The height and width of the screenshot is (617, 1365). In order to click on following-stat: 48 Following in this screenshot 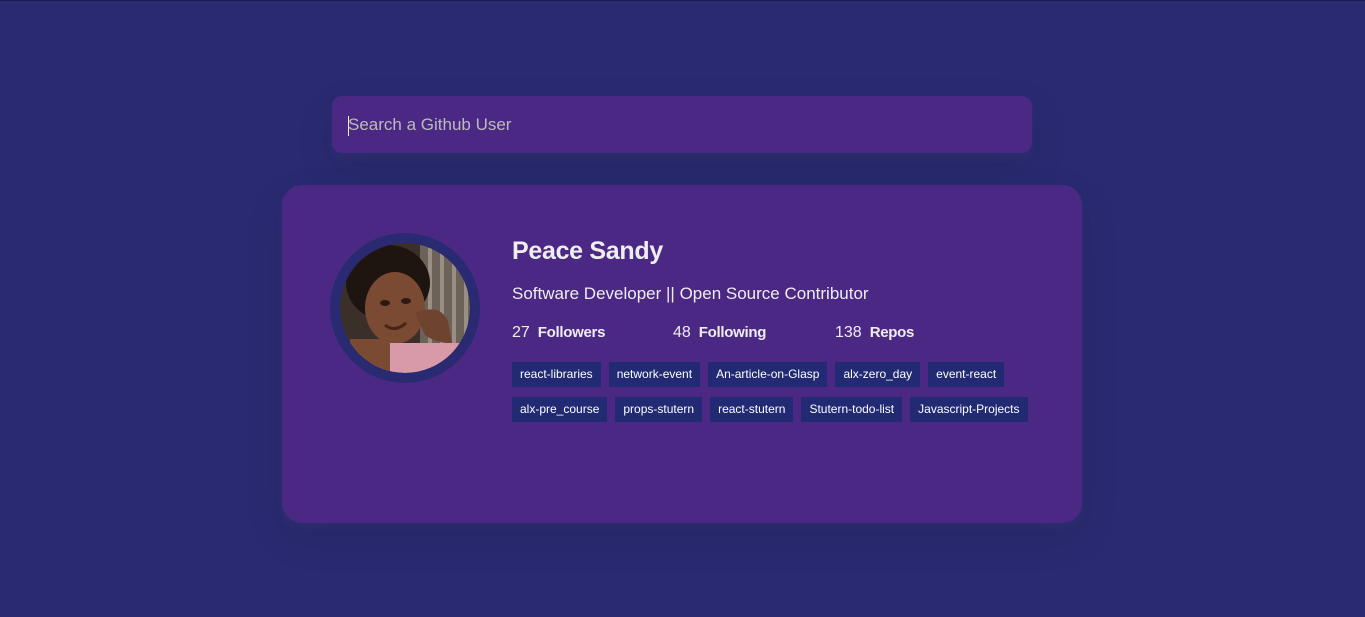, I will do `click(754, 333)`.